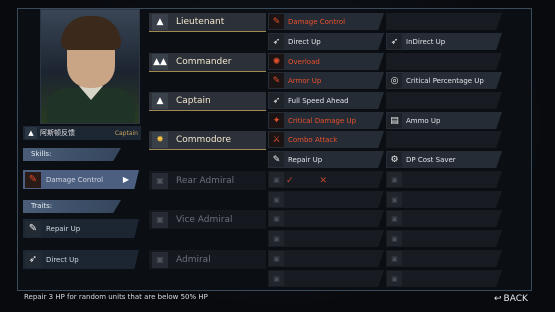  I want to click on one-chevron-icon: ▲, so click(160, 22).